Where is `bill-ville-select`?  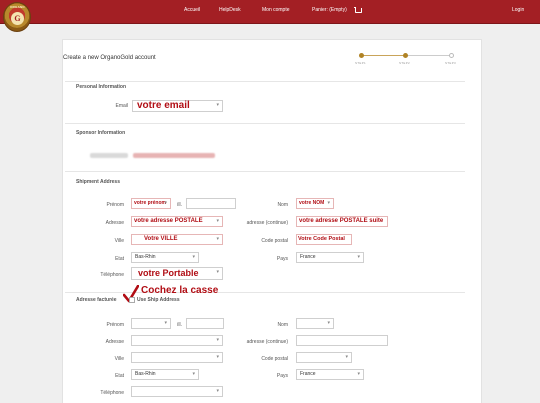
bill-ville-select is located at coordinates (177, 357).